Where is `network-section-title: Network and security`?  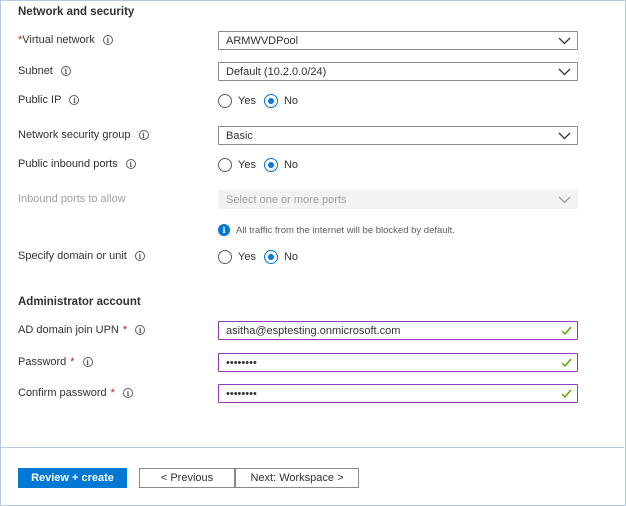
network-section-title: Network and security is located at coordinates (76, 12).